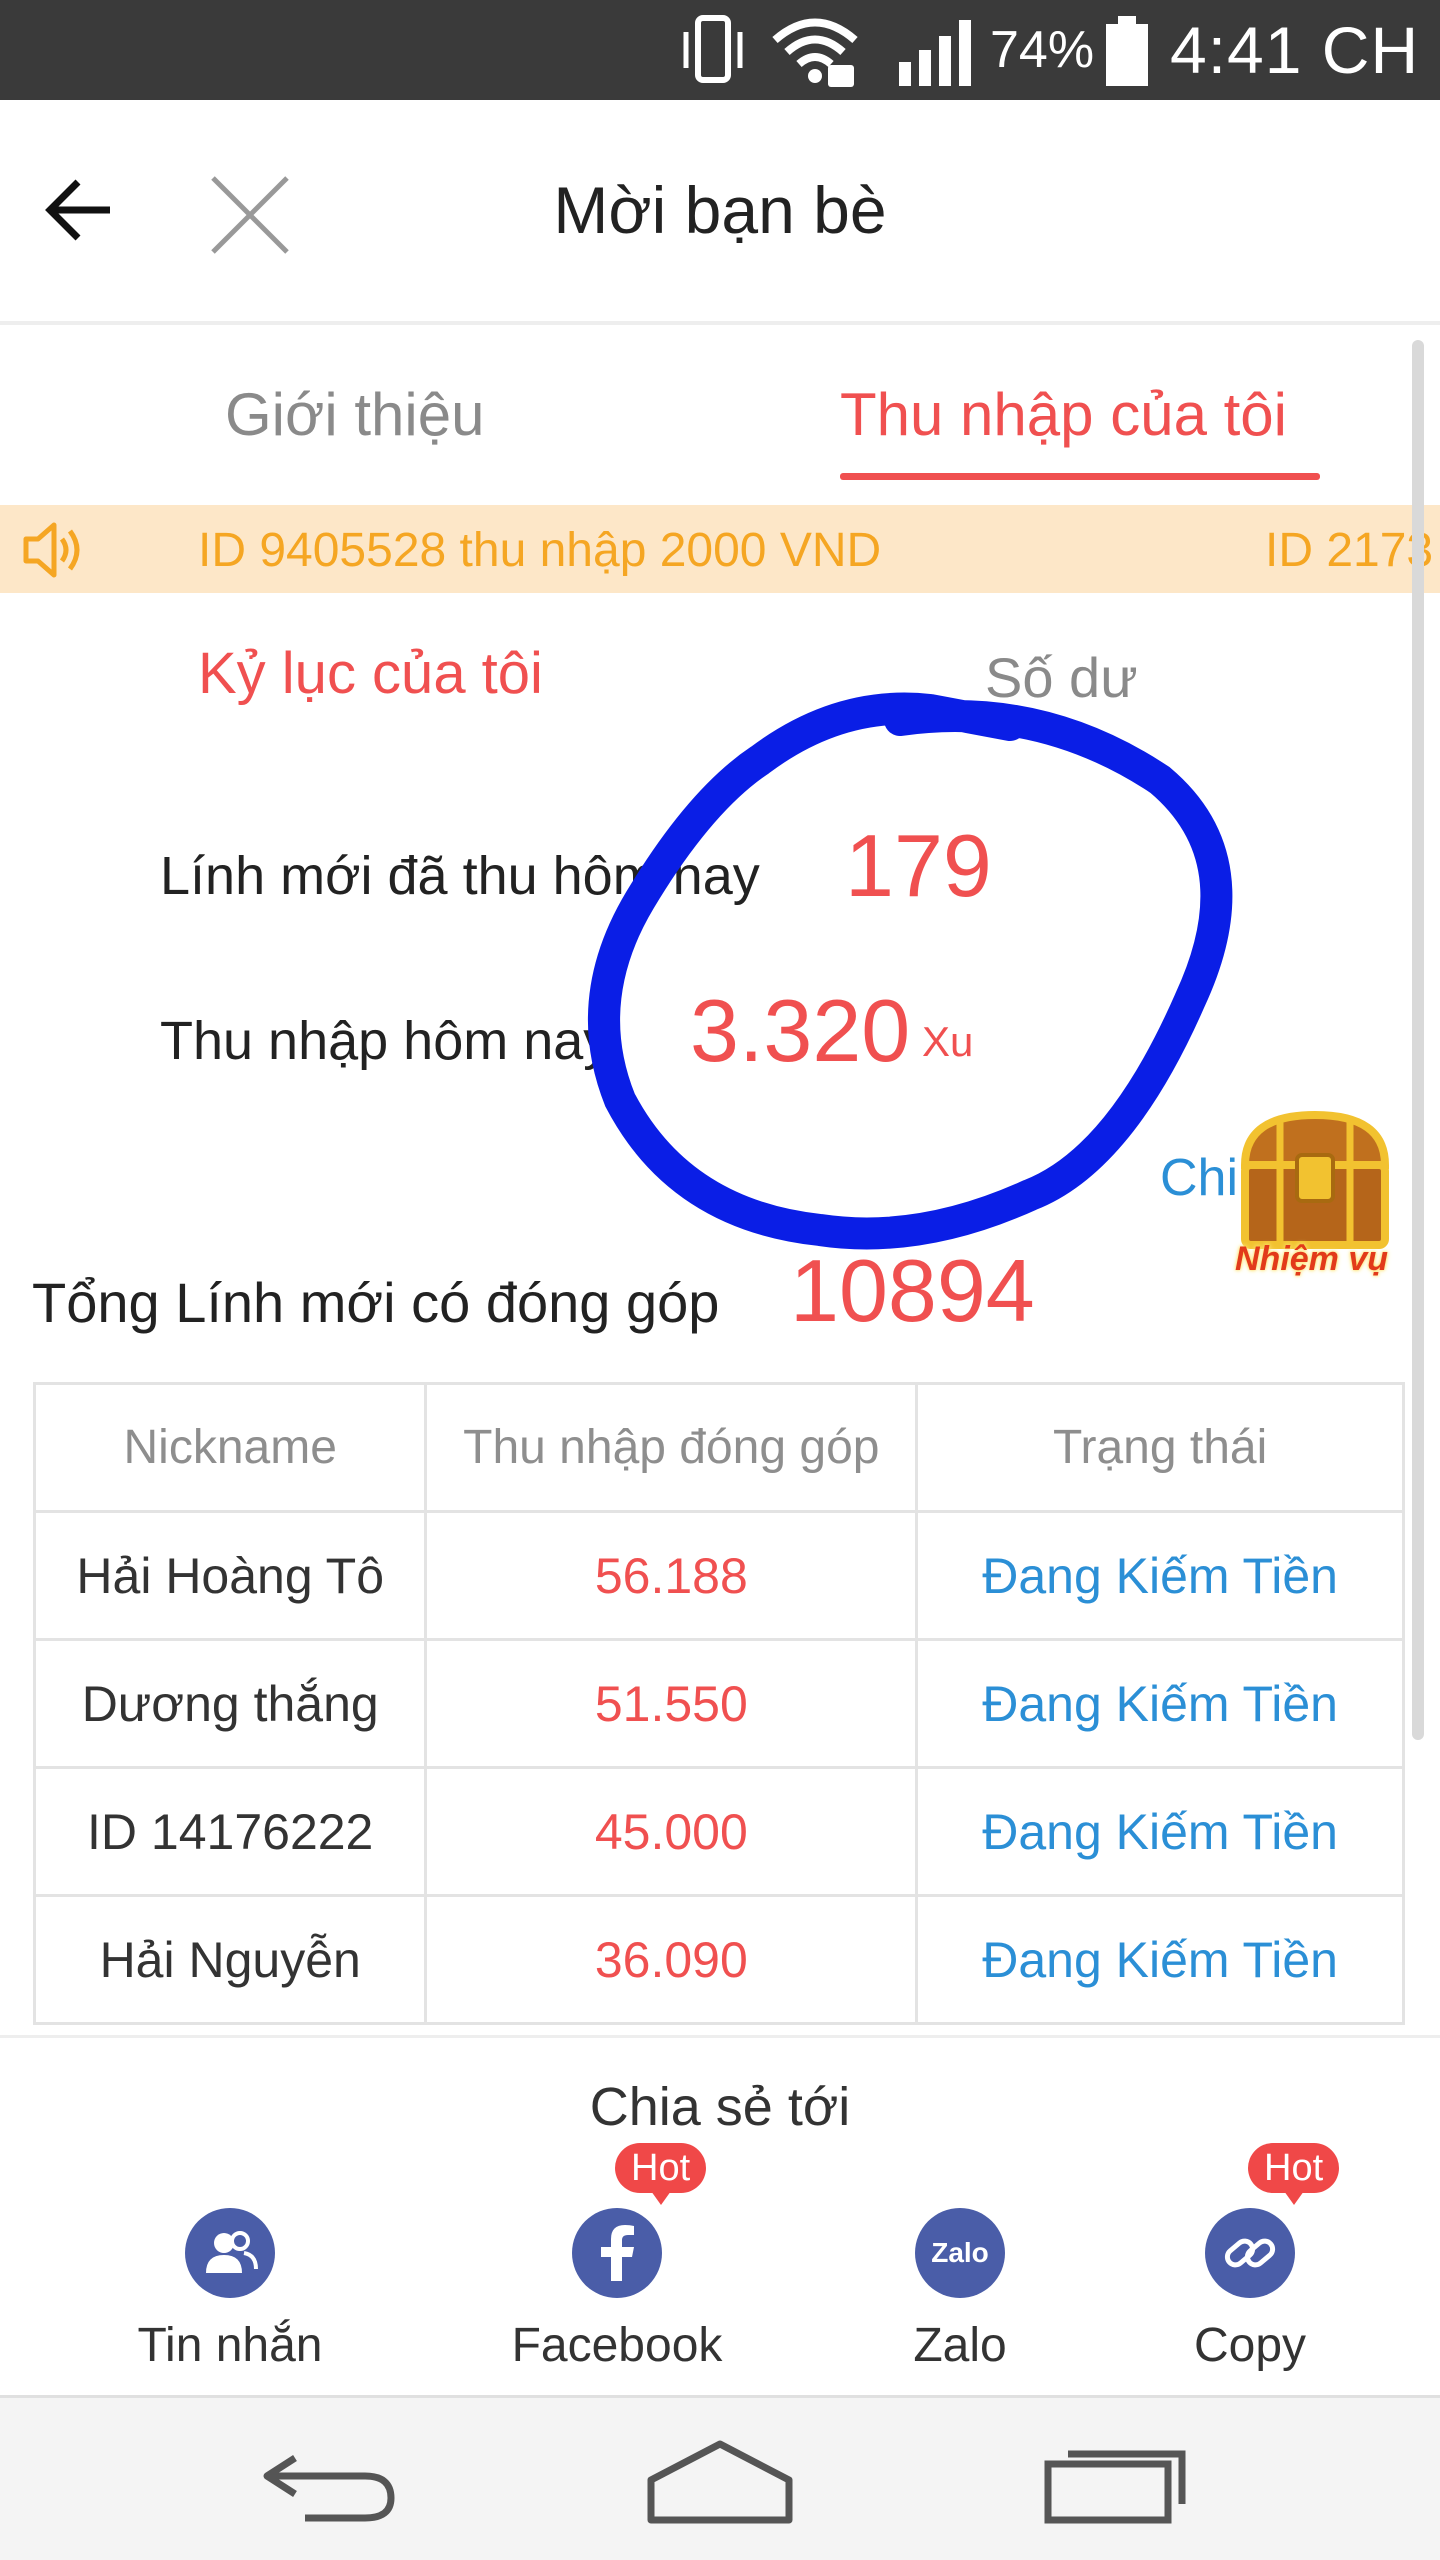 This screenshot has width=1440, height=2560. What do you see at coordinates (460, 876) in the screenshot?
I see `new-recruits-label: Lính mới đã thu hôm nay` at bounding box center [460, 876].